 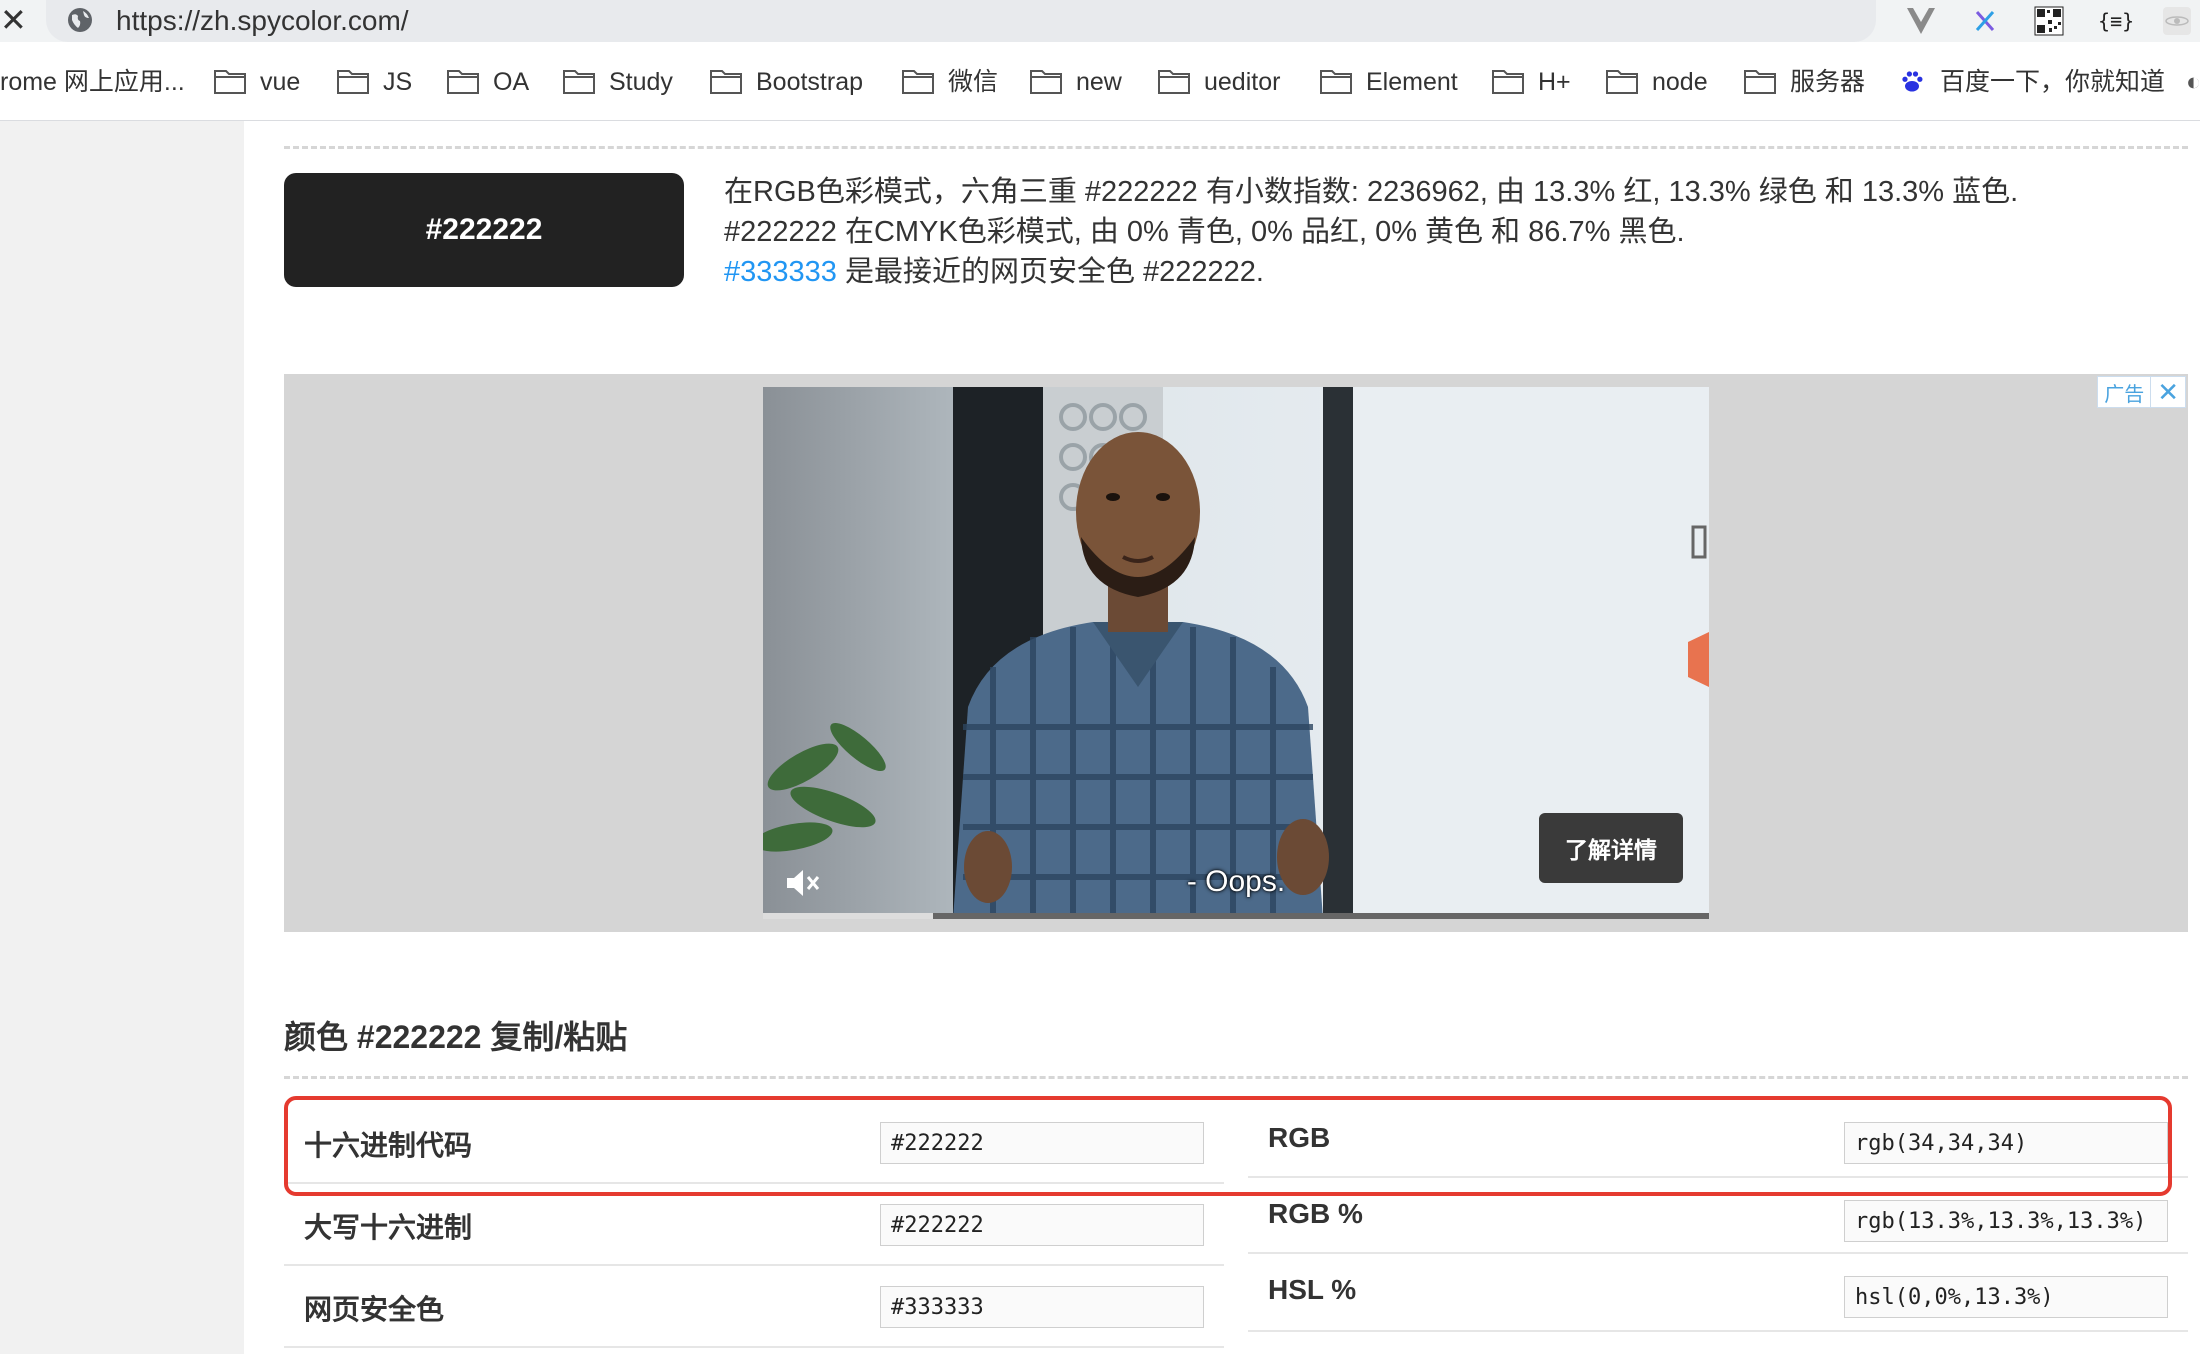 What do you see at coordinates (488, 82) in the screenshot?
I see `bookmark-oa: OA` at bounding box center [488, 82].